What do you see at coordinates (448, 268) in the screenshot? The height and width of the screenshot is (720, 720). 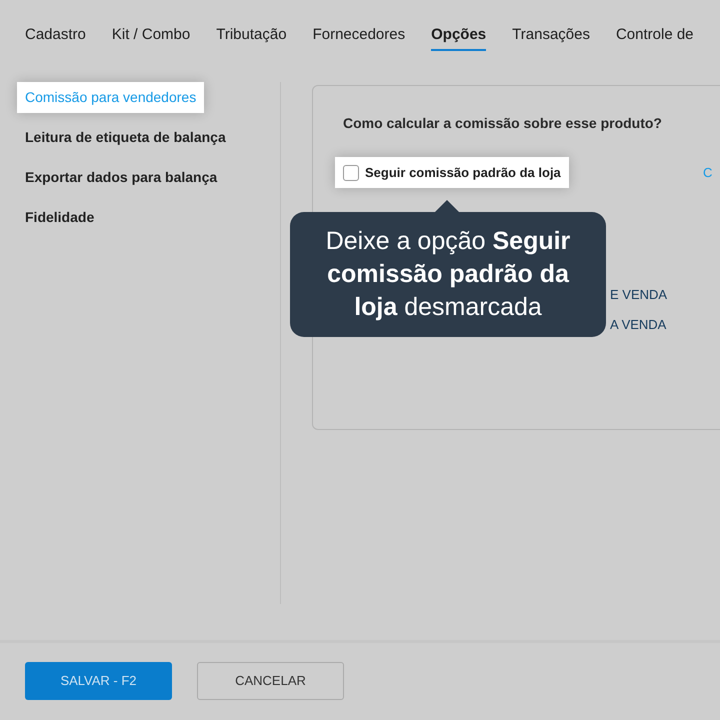 I see `tooltip: Deixe a opção Seguir comissão padrão da loja desmarcada` at bounding box center [448, 268].